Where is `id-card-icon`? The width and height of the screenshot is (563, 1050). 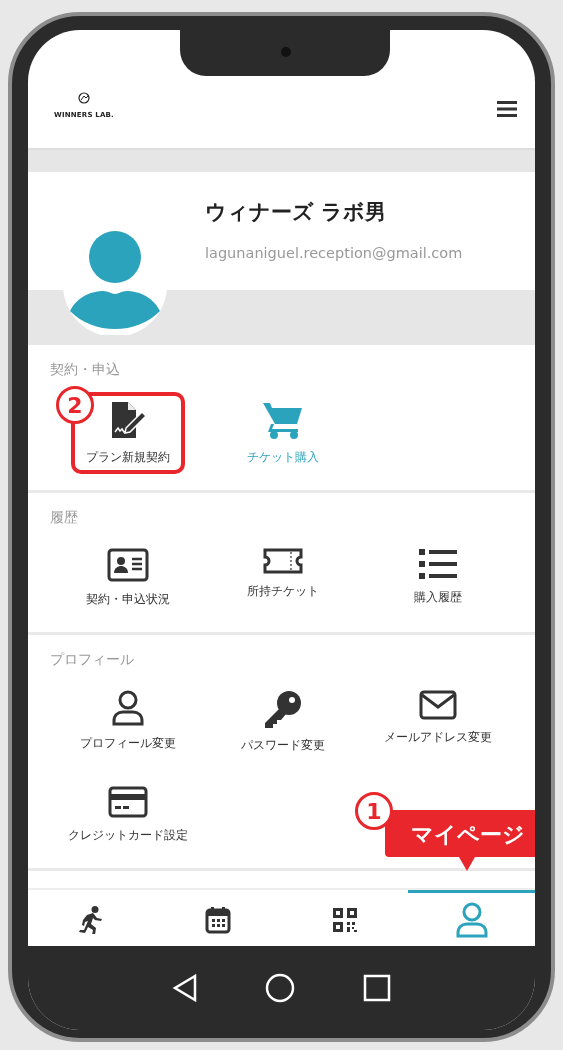 id-card-icon is located at coordinates (127, 565).